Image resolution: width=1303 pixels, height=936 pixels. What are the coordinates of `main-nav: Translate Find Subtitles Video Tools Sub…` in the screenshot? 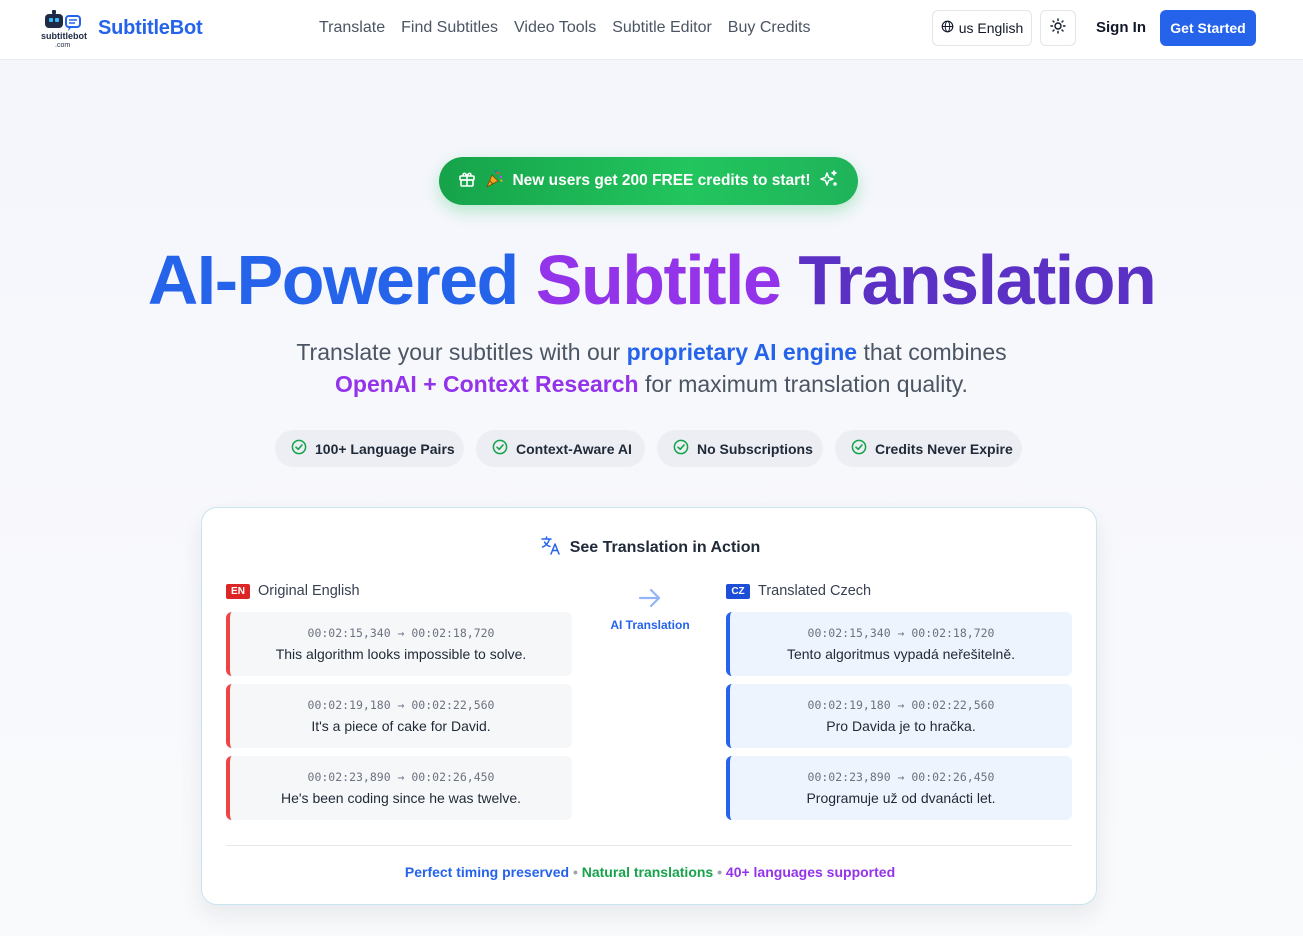 It's located at (565, 28).